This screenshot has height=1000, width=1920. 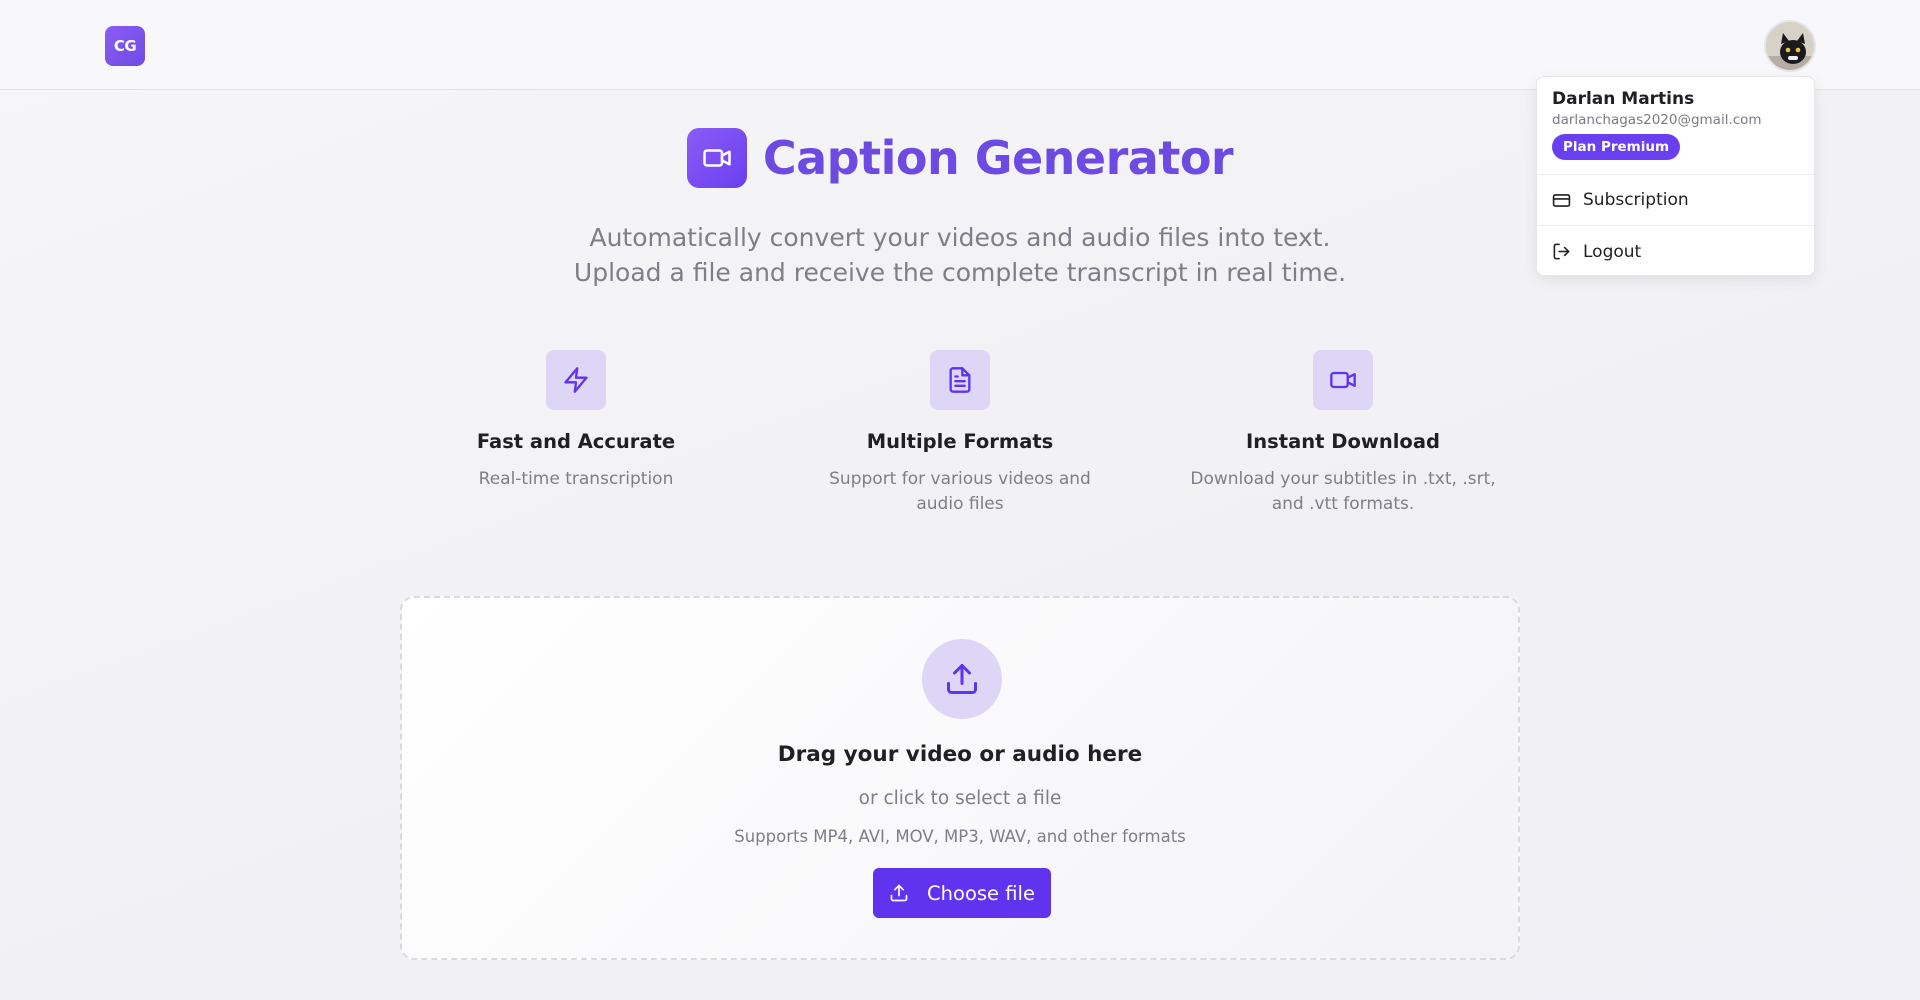 I want to click on user-avatar, so click(x=1790, y=46).